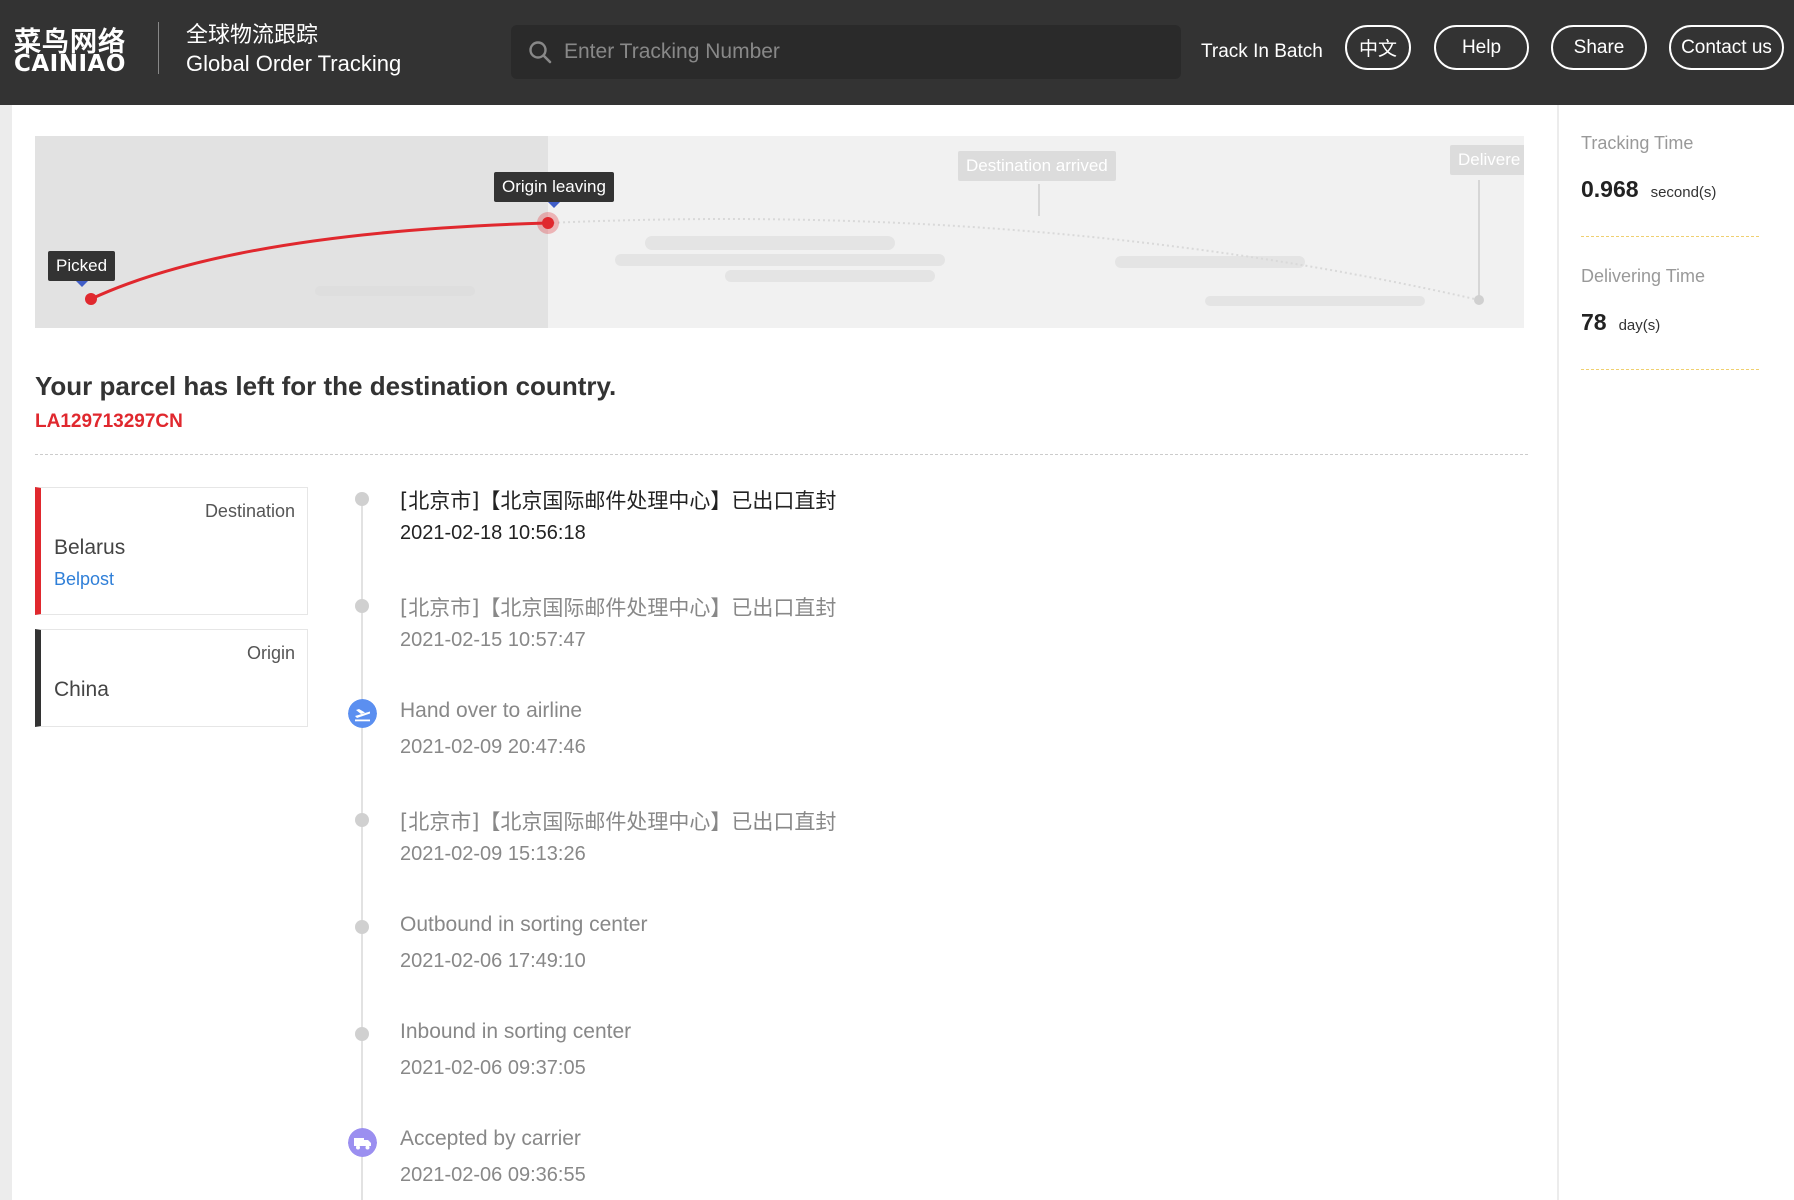  Describe the element at coordinates (493, 640) in the screenshot. I see `event-time: 2021-02-15 10:57:47` at that location.